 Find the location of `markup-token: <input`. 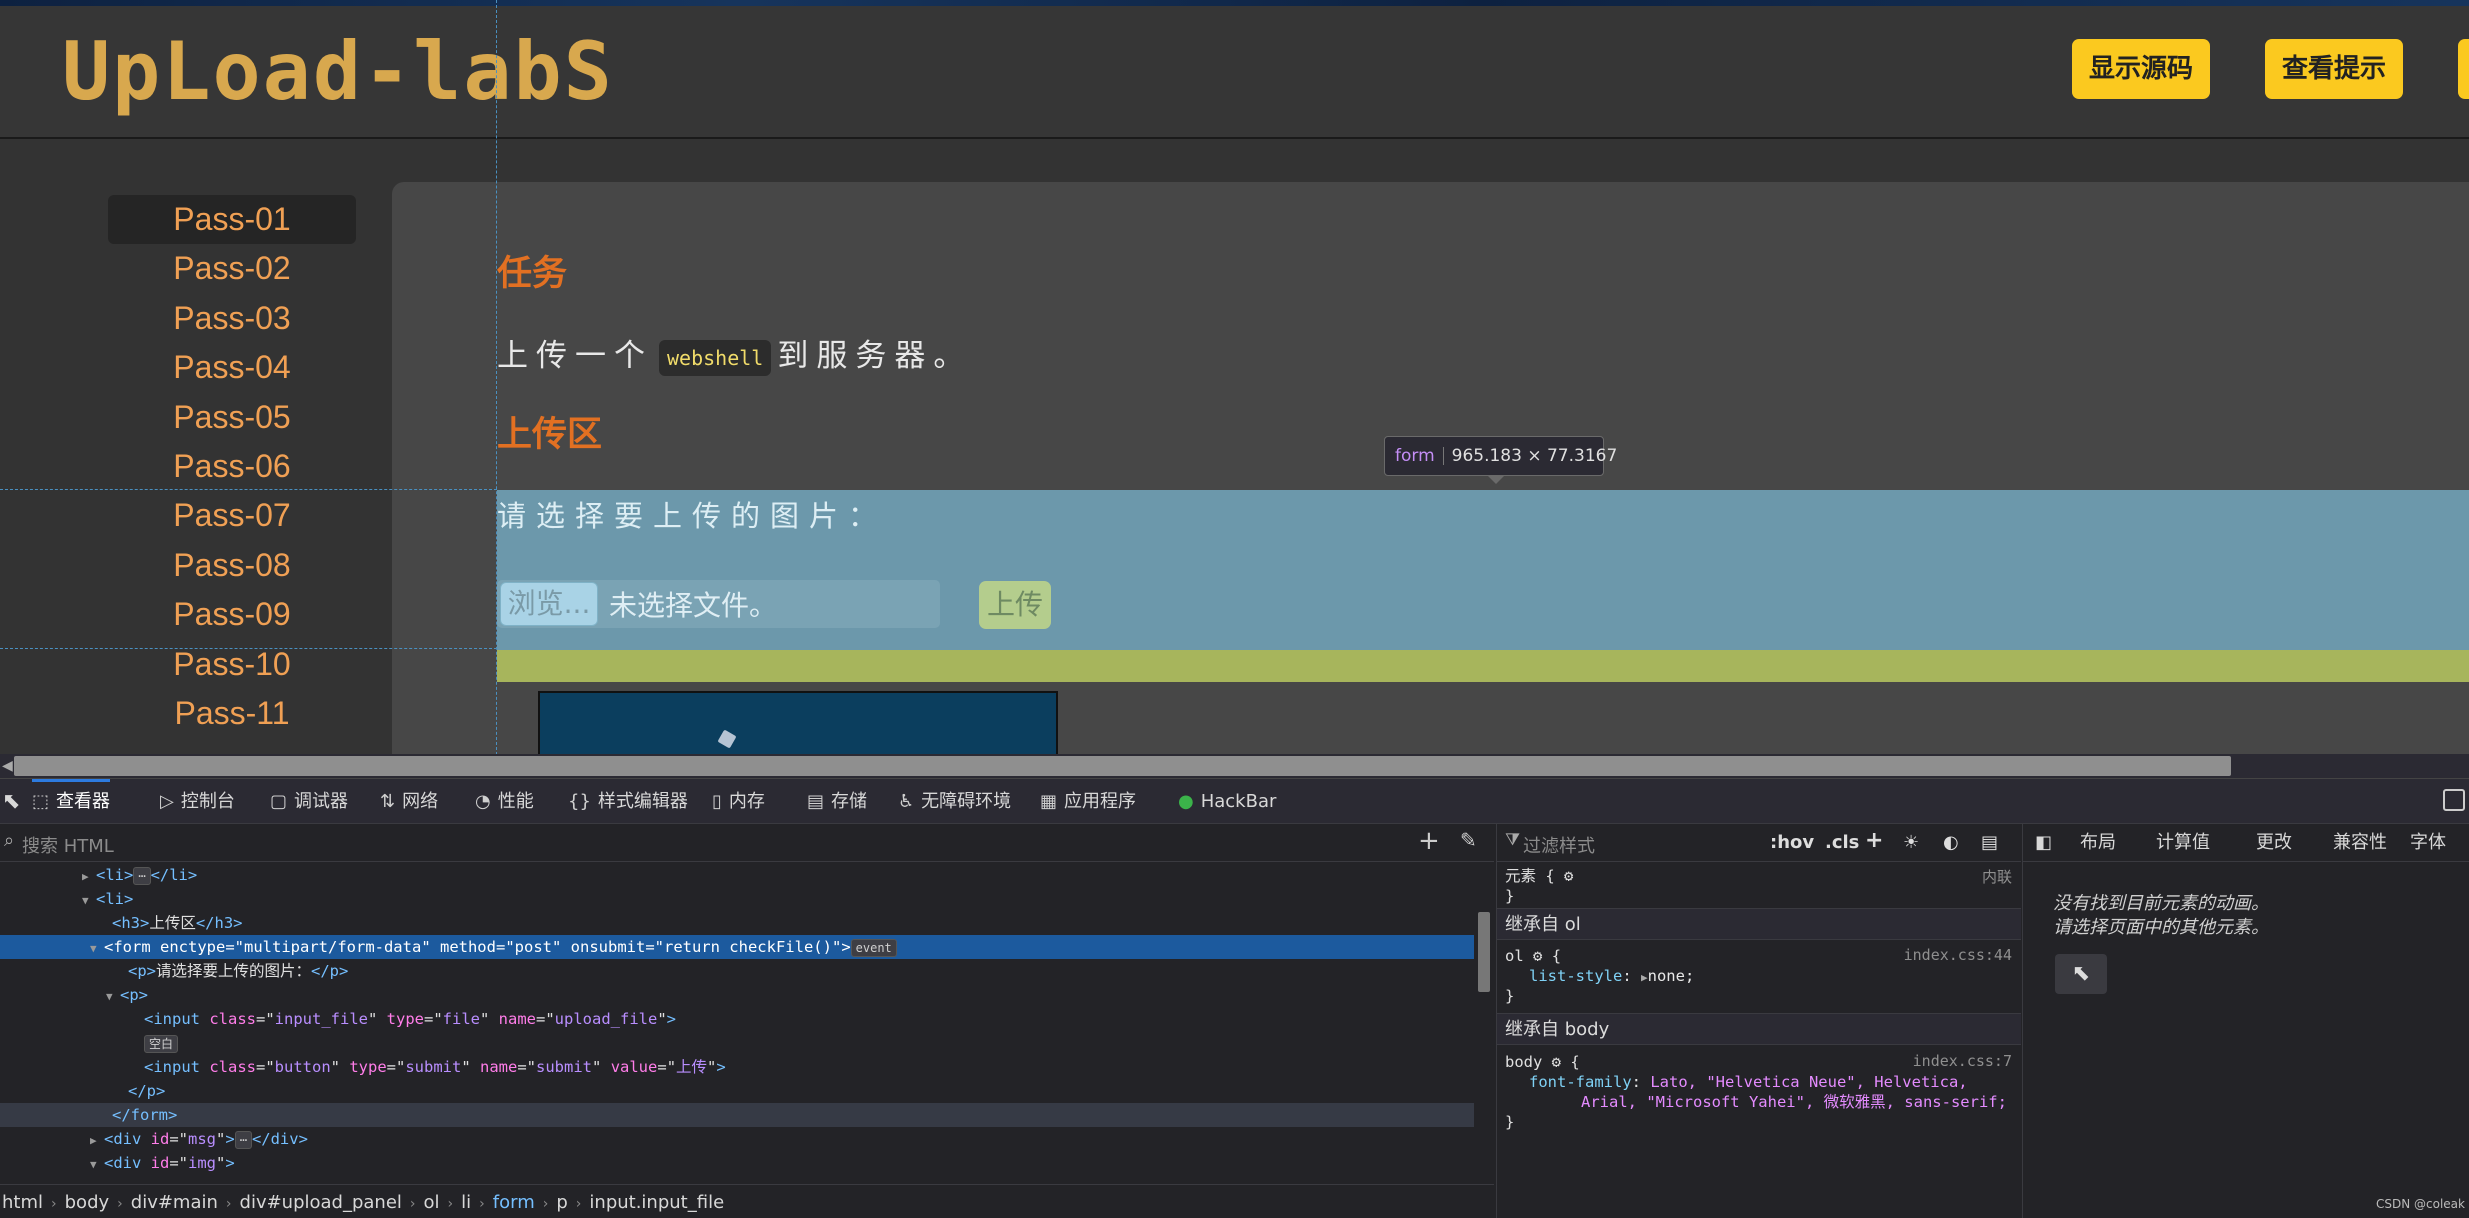

markup-token: <input is located at coordinates (177, 1067).